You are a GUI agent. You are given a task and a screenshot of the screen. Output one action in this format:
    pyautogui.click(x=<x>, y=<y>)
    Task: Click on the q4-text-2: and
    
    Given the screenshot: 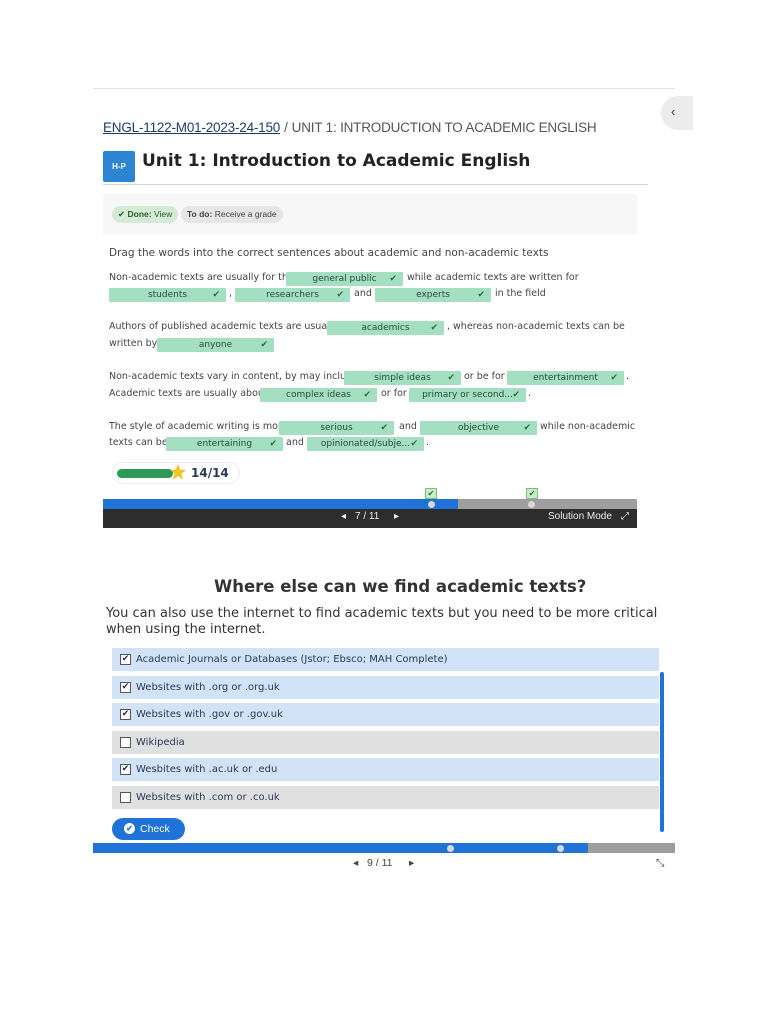 What is the action you would take?
    pyautogui.click(x=408, y=426)
    